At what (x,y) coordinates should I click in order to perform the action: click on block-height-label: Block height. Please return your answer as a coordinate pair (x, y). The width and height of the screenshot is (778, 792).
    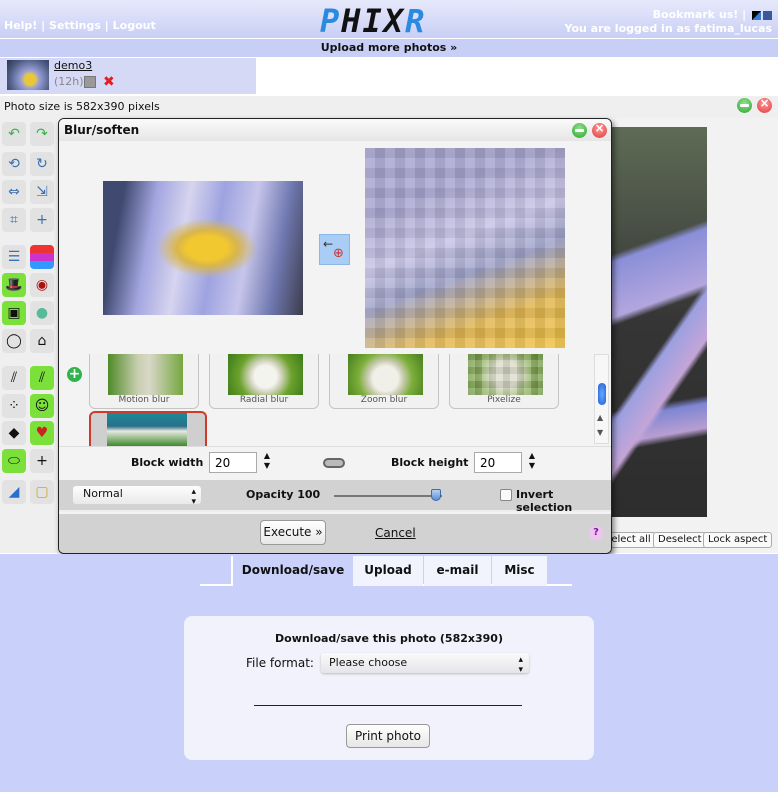
    Looking at the image, I should click on (430, 462).